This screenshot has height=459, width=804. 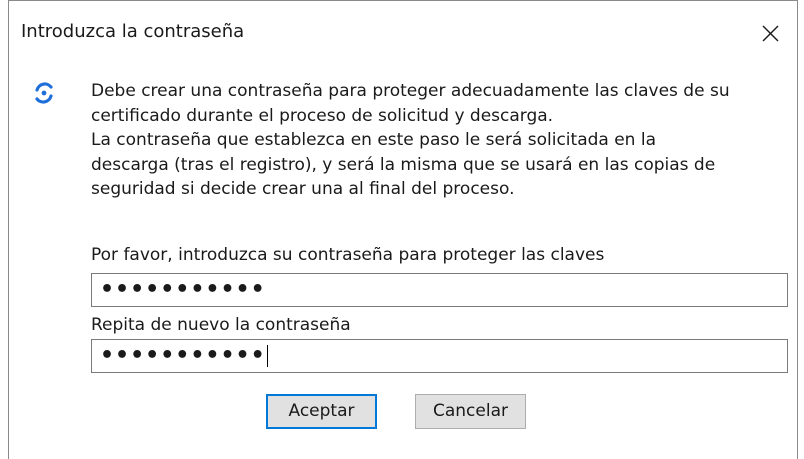 I want to click on password-field: •••••••••••, so click(x=439, y=290).